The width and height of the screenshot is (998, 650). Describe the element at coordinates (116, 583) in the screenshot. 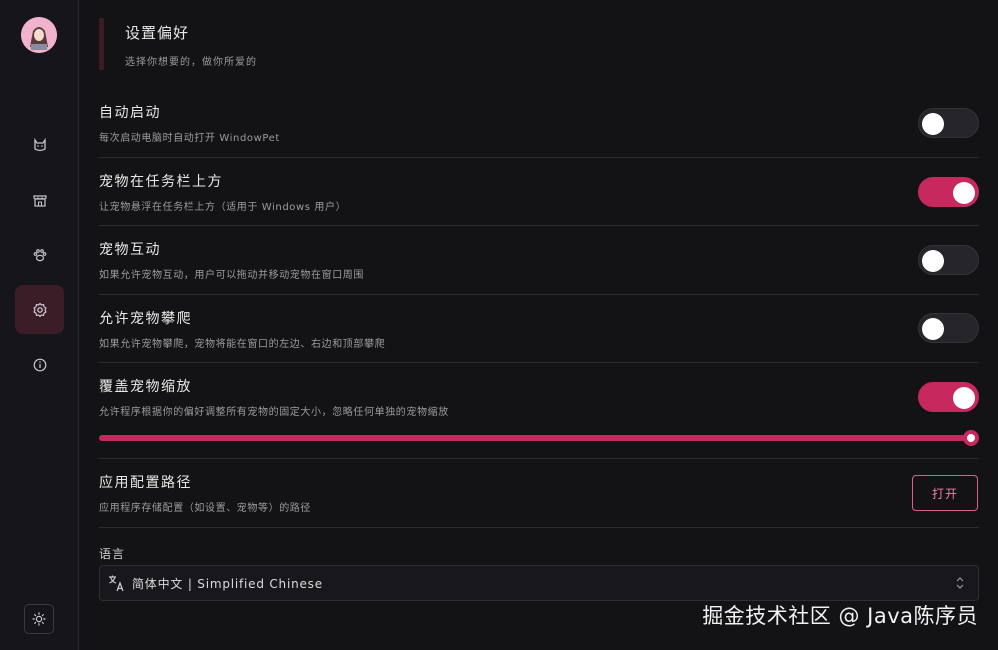

I see `translate-icon` at that location.